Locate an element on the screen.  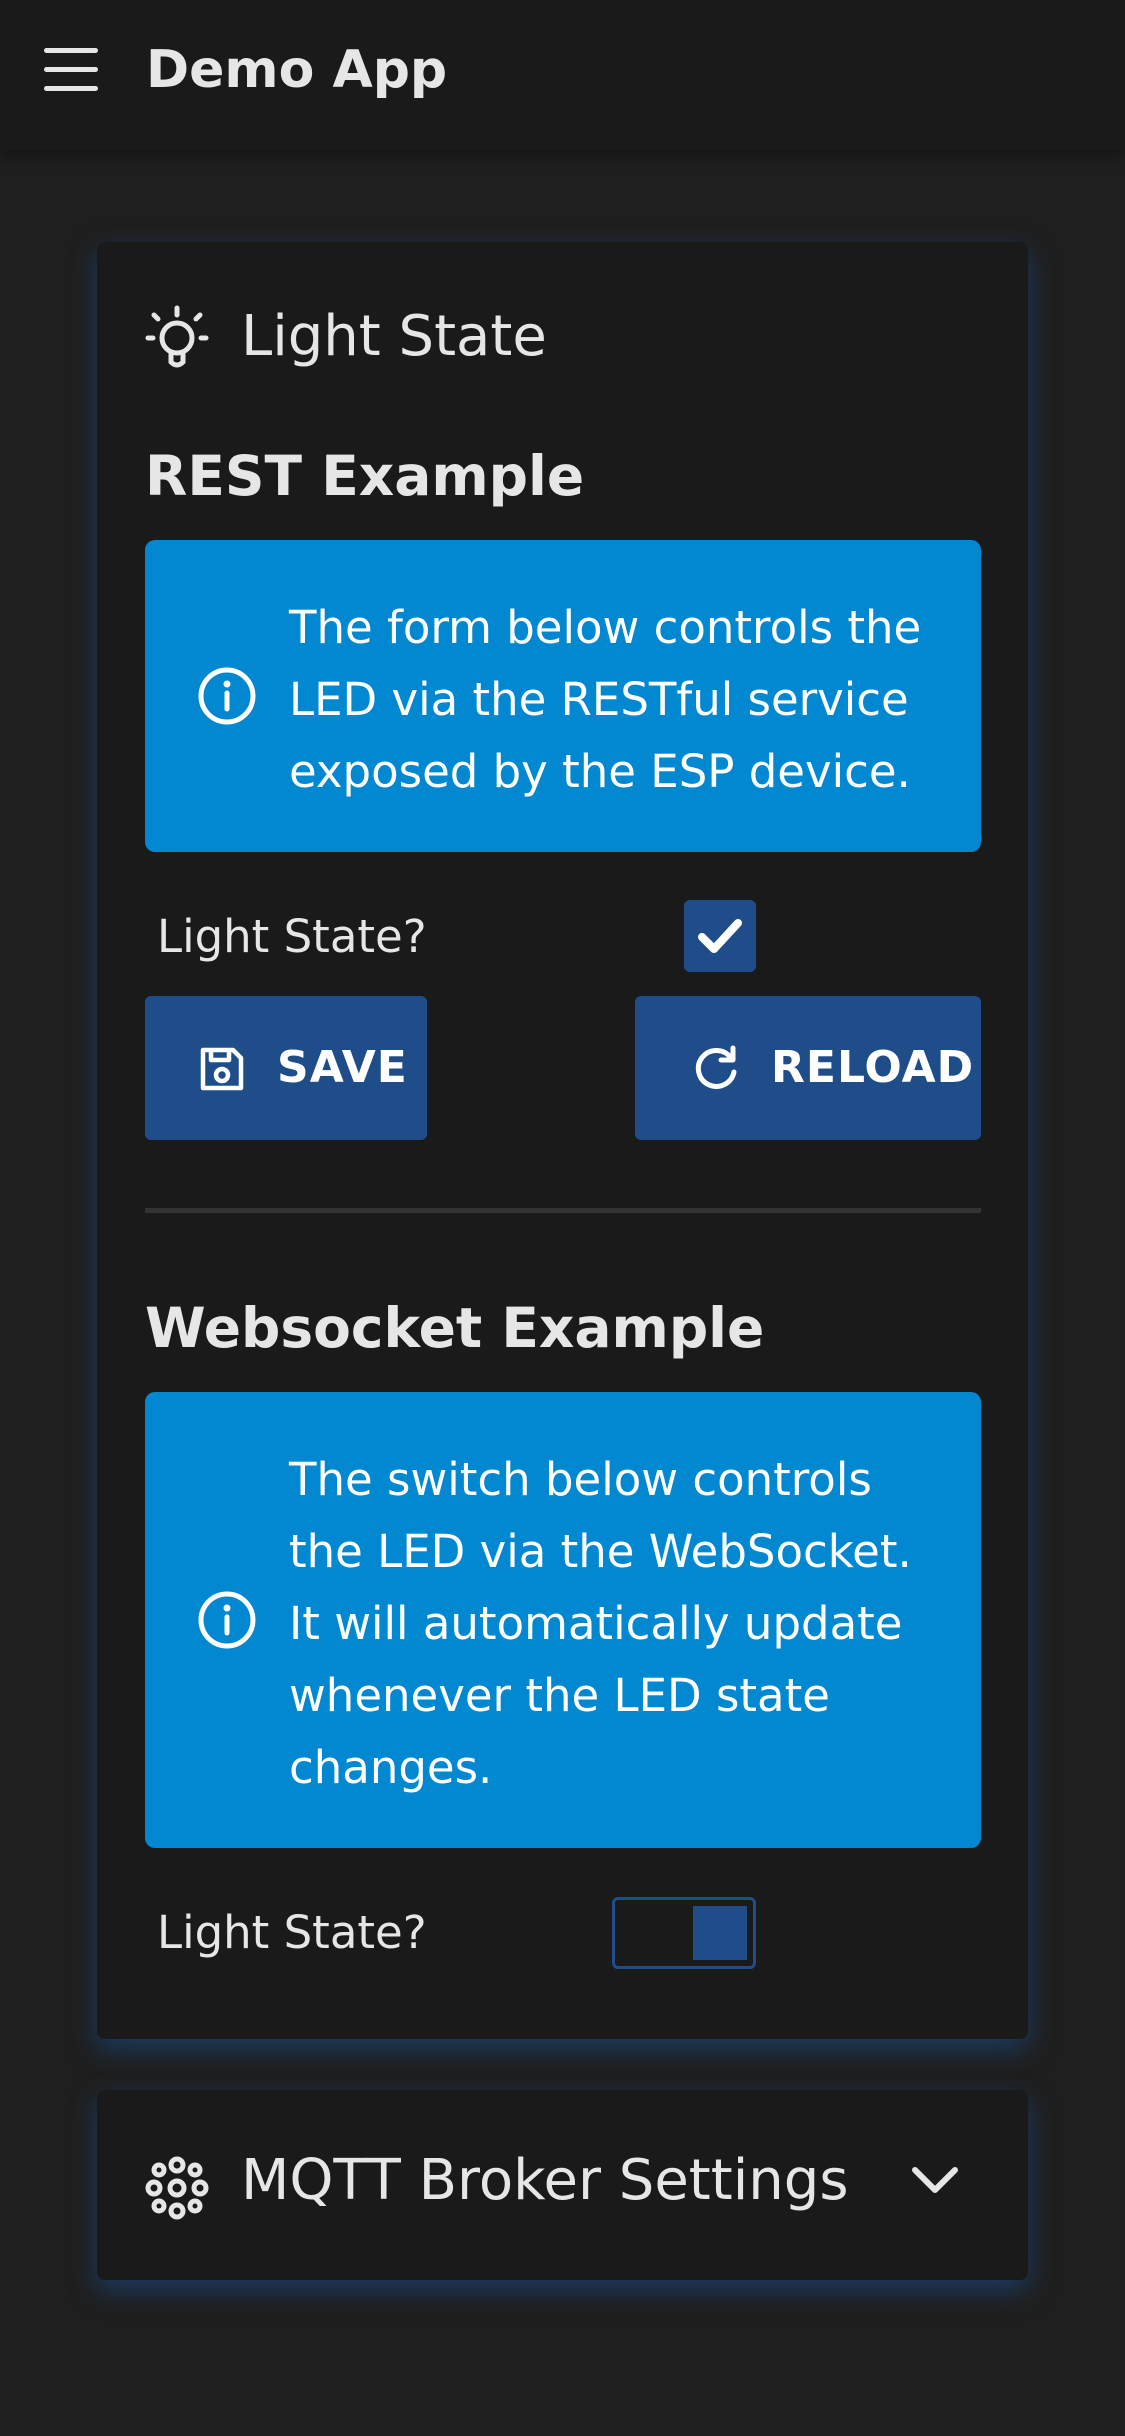
rest-light-state-label: Light State? is located at coordinates (292, 936).